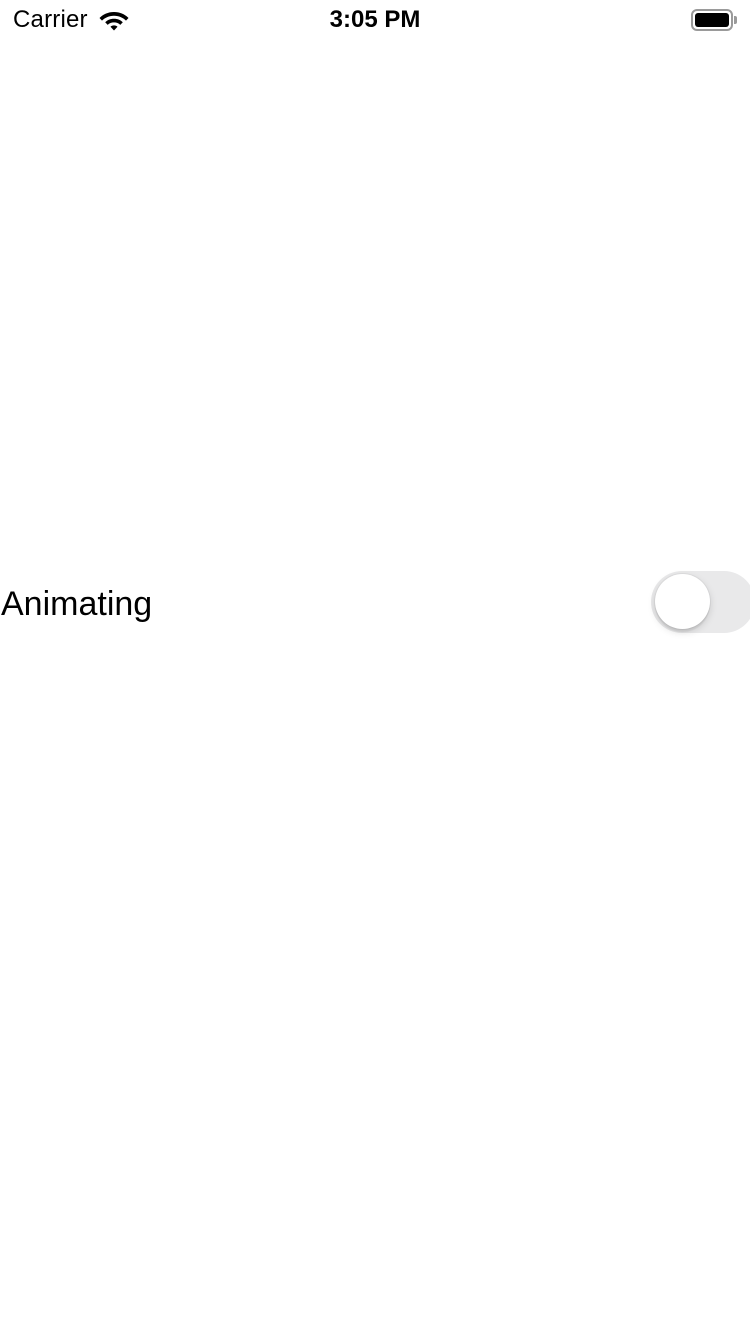 Image resolution: width=750 pixels, height=1334 pixels. I want to click on status-bar: Carrier 3:05 PM, so click(375, 20).